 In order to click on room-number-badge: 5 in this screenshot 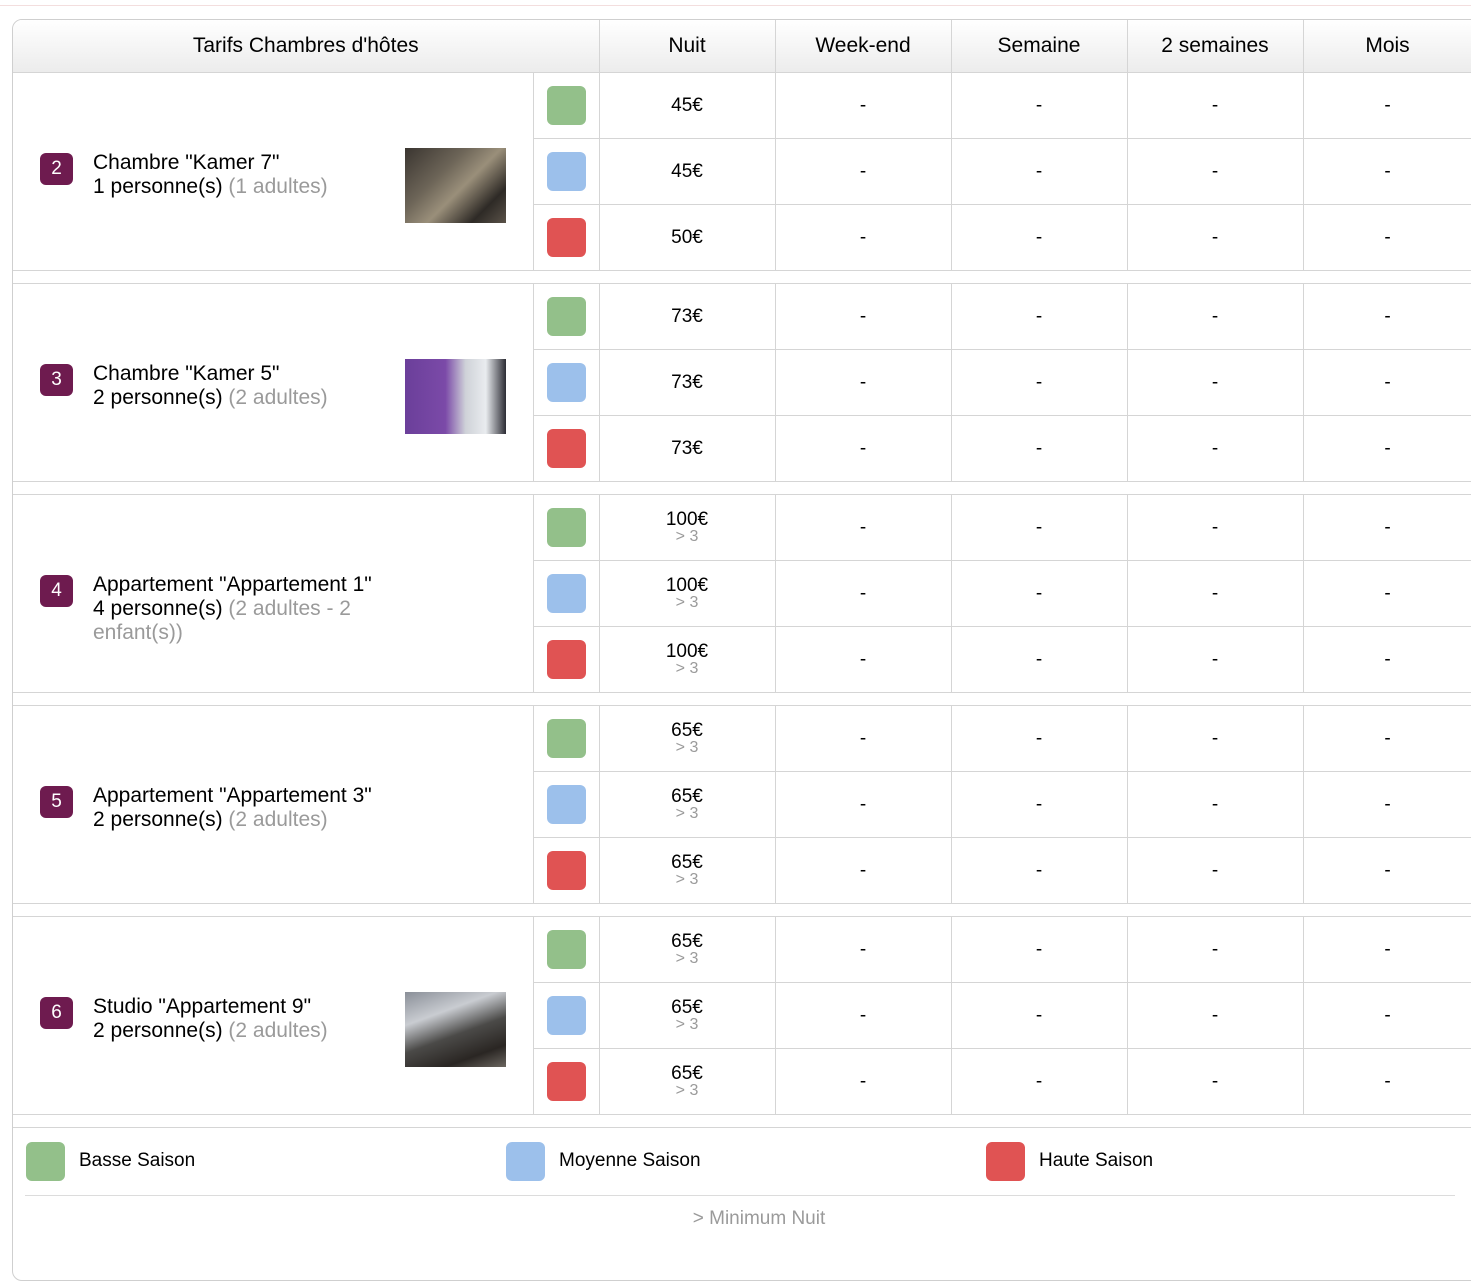, I will do `click(56, 802)`.